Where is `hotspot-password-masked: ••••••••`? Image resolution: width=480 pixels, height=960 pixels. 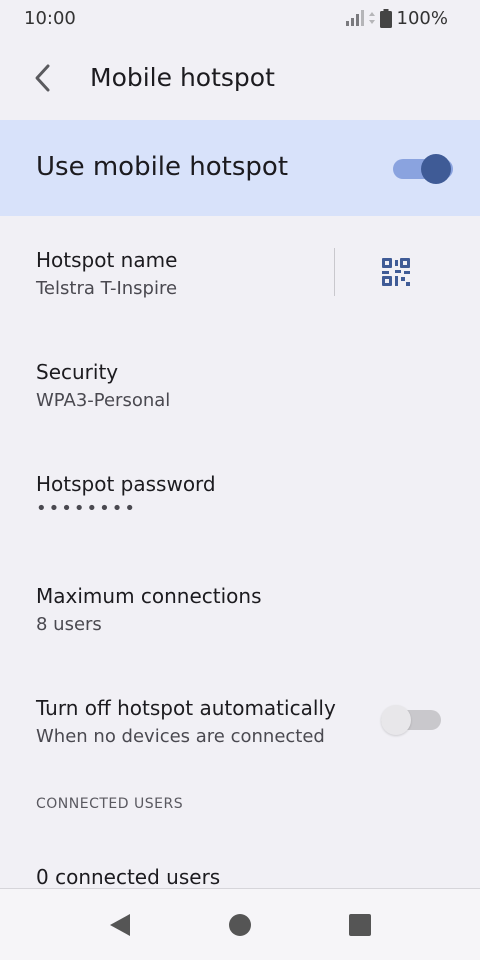
hotspot-password-masked: •••••••• is located at coordinates (86, 508).